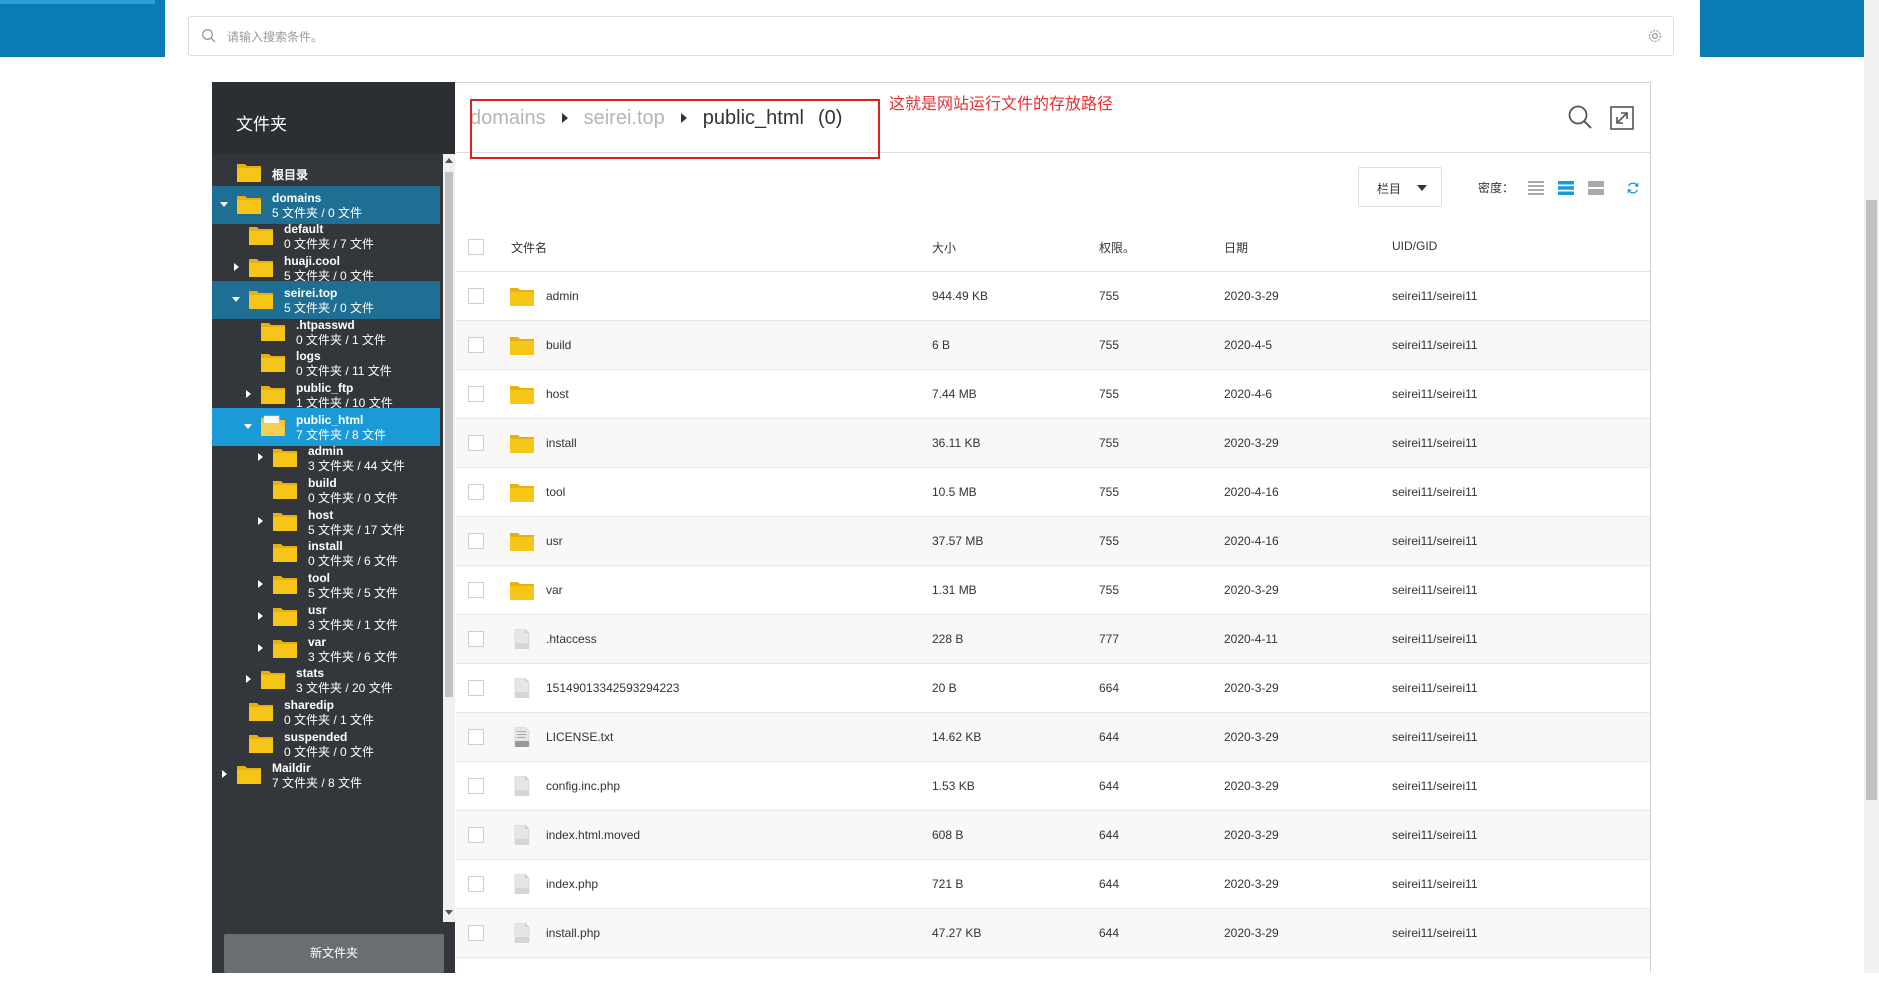  I want to click on file-name: install, so click(561, 443).